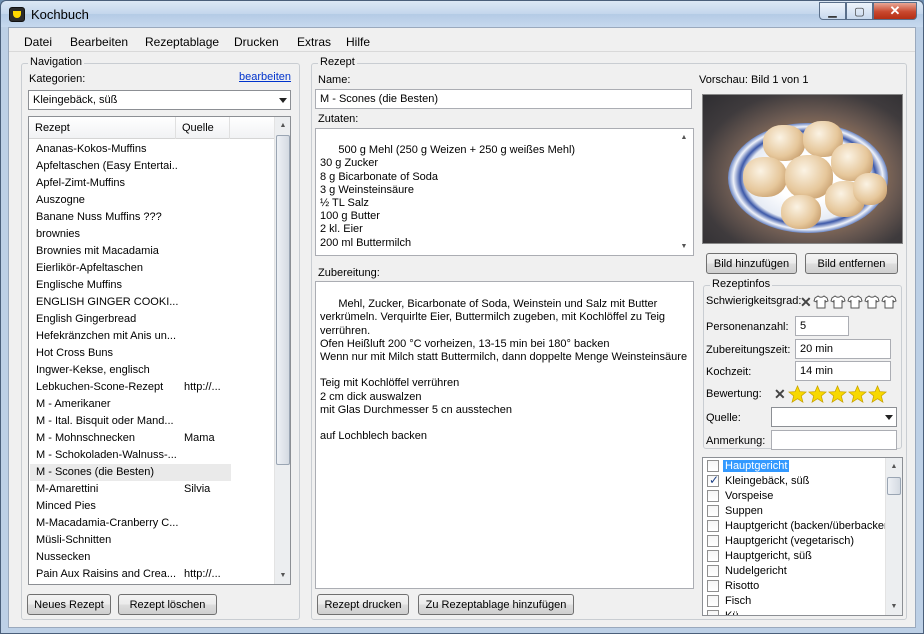 The image size is (924, 634). What do you see at coordinates (503, 99) in the screenshot?
I see `recipe-name-input: M - Scones (die Besten)` at bounding box center [503, 99].